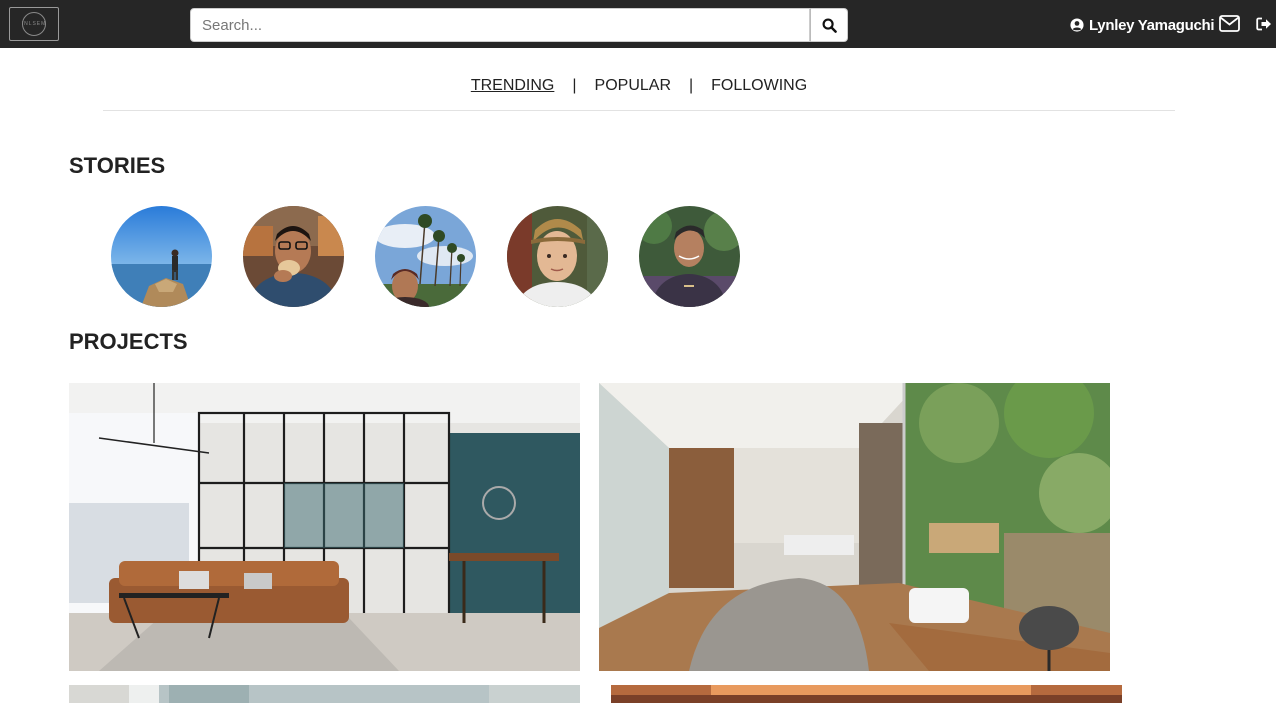  I want to click on search-bar, so click(519, 25).